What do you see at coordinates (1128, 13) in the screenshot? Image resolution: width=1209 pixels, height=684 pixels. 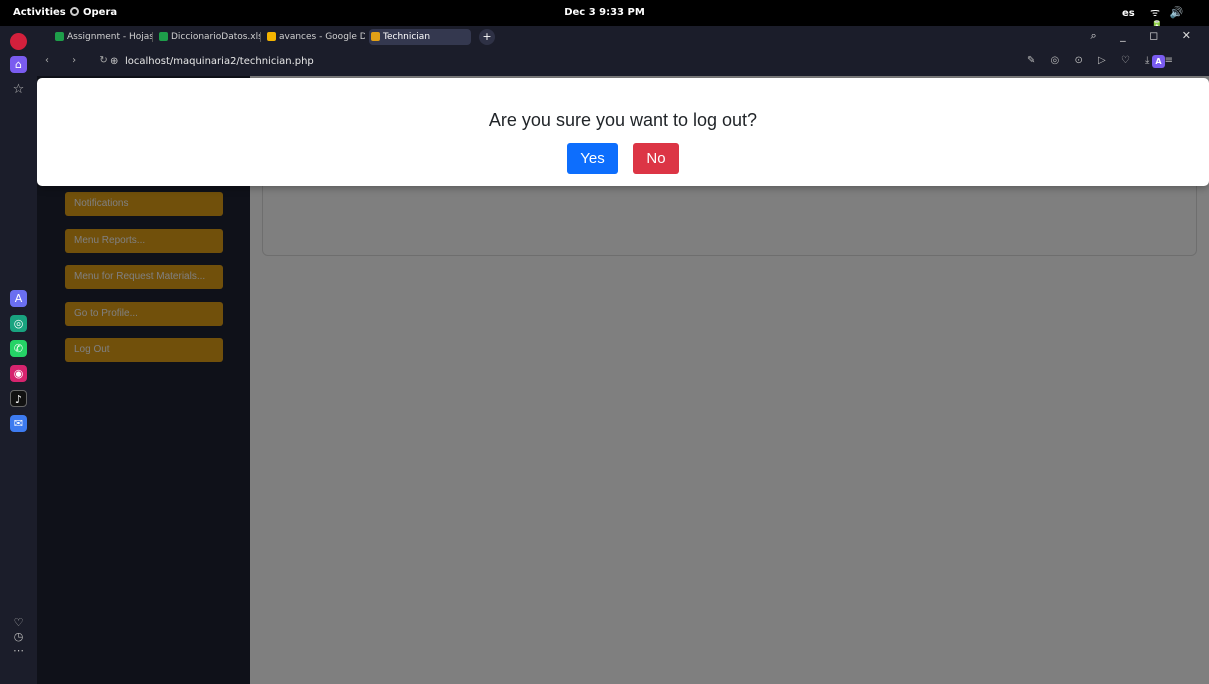 I see `language-indicator: es` at bounding box center [1128, 13].